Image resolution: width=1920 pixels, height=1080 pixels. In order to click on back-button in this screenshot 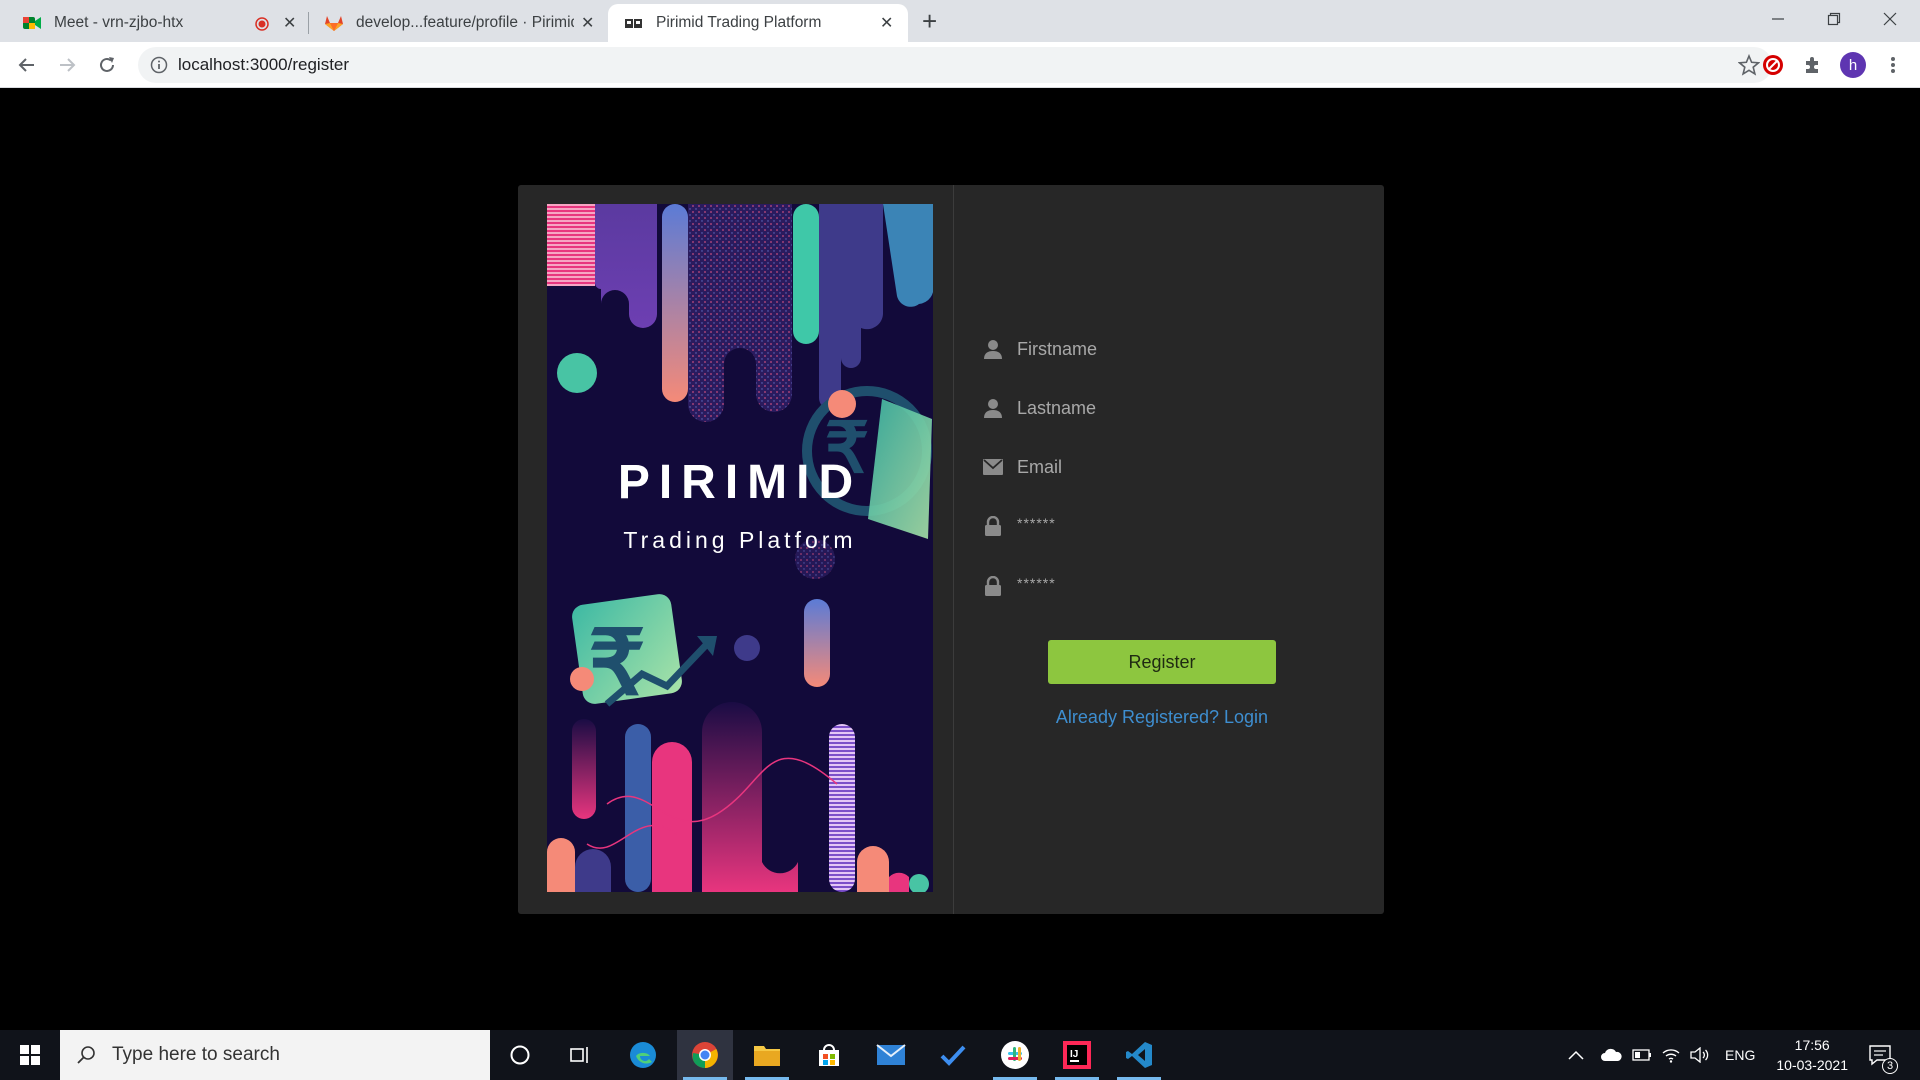, I will do `click(27, 65)`.